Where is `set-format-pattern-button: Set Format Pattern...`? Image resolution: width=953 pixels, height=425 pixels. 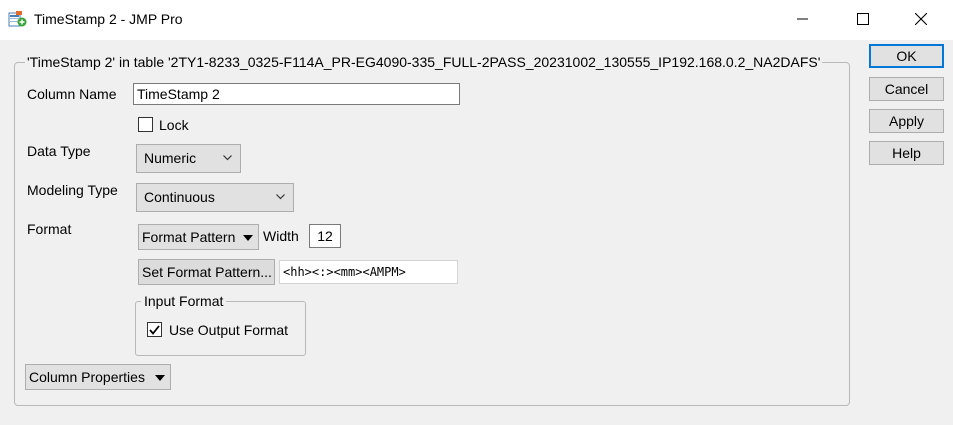
set-format-pattern-button: Set Format Pattern... is located at coordinates (206, 272).